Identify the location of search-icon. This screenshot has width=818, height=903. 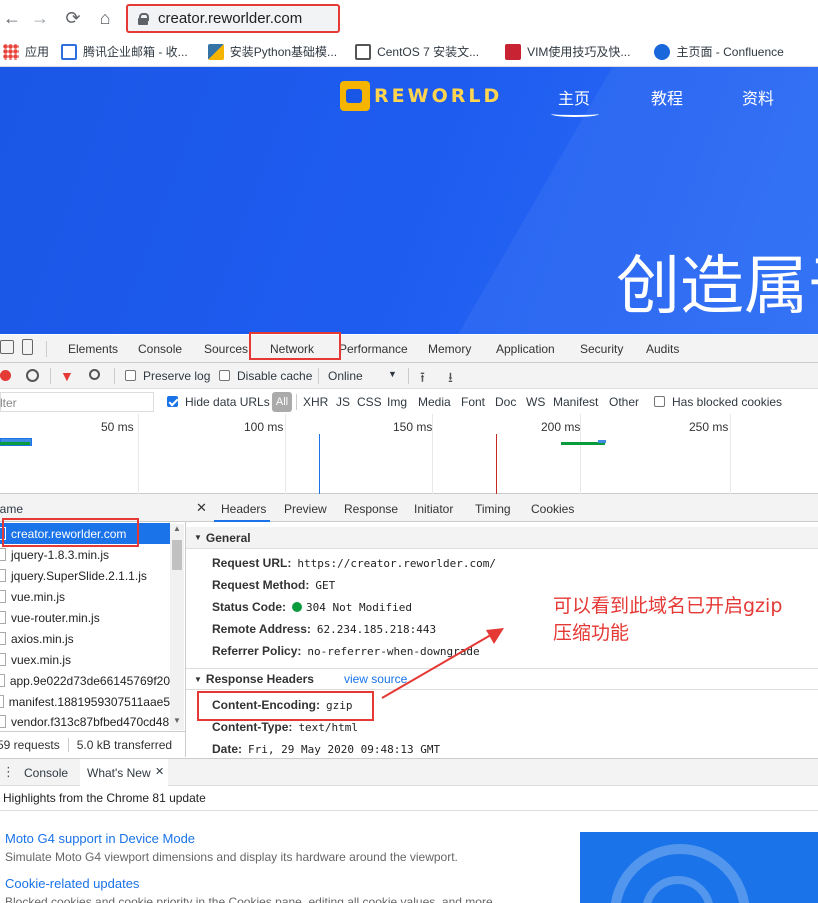
(94, 374).